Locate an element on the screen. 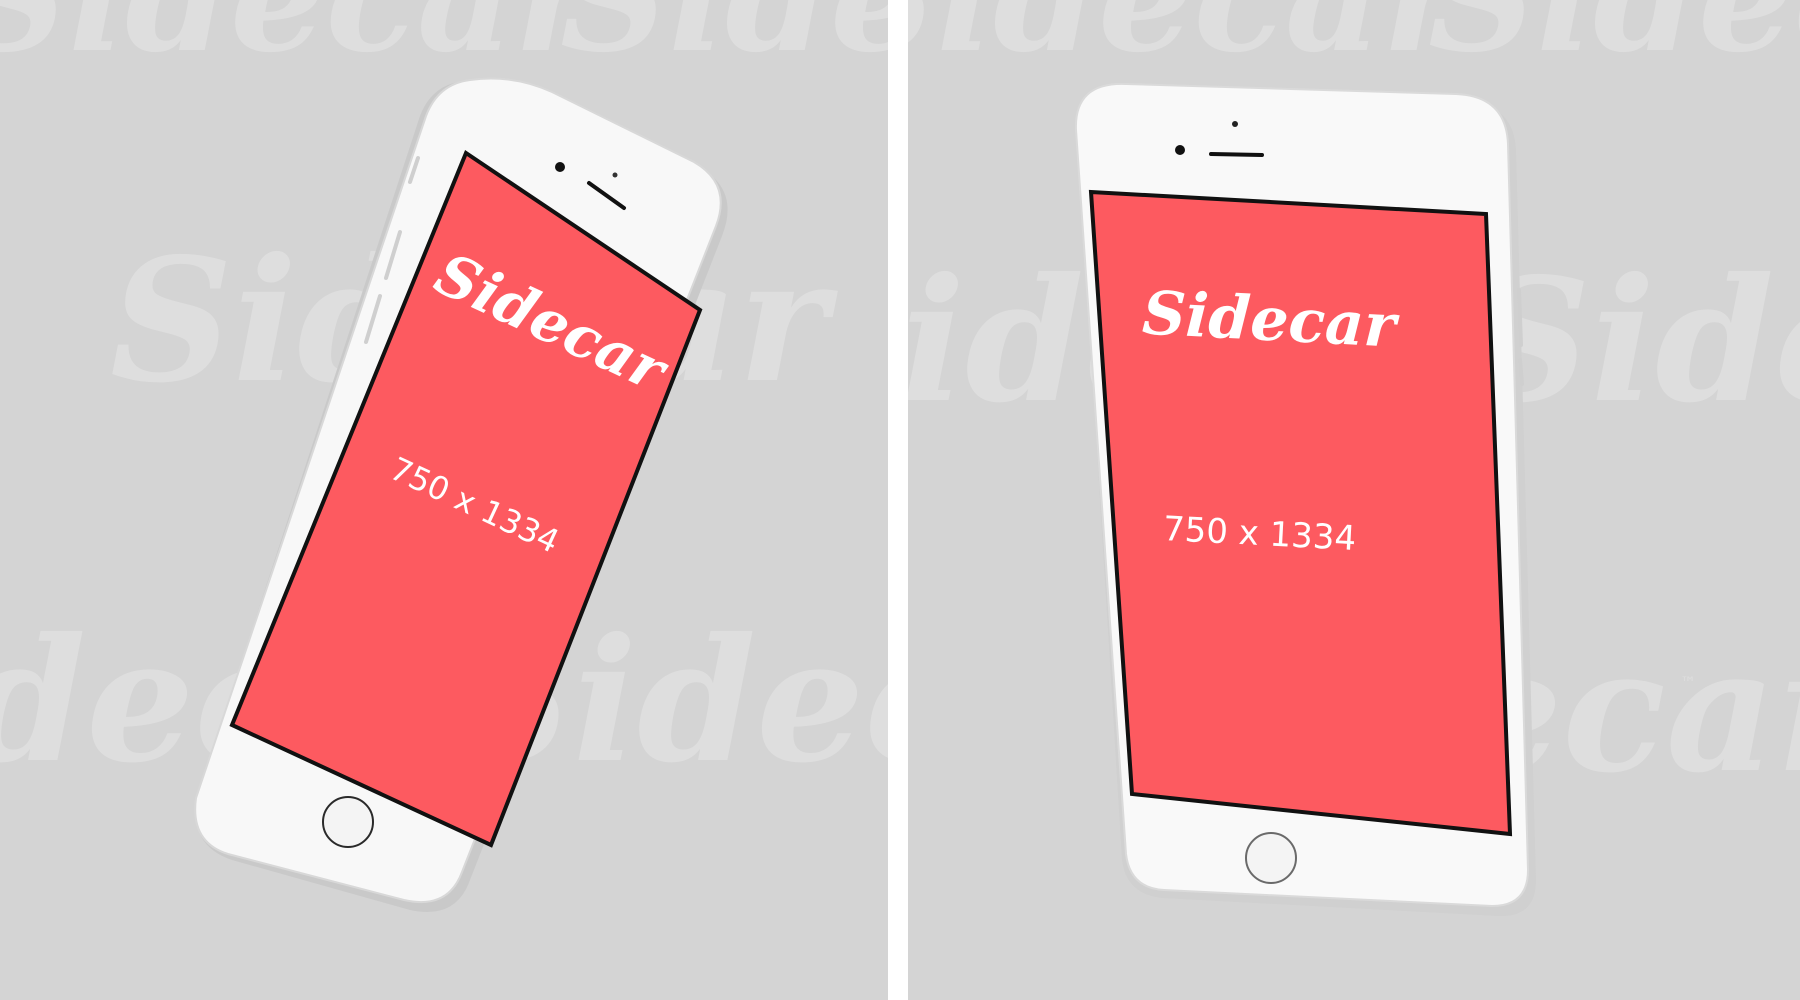  earpiece-speaker is located at coordinates (1236, 154).